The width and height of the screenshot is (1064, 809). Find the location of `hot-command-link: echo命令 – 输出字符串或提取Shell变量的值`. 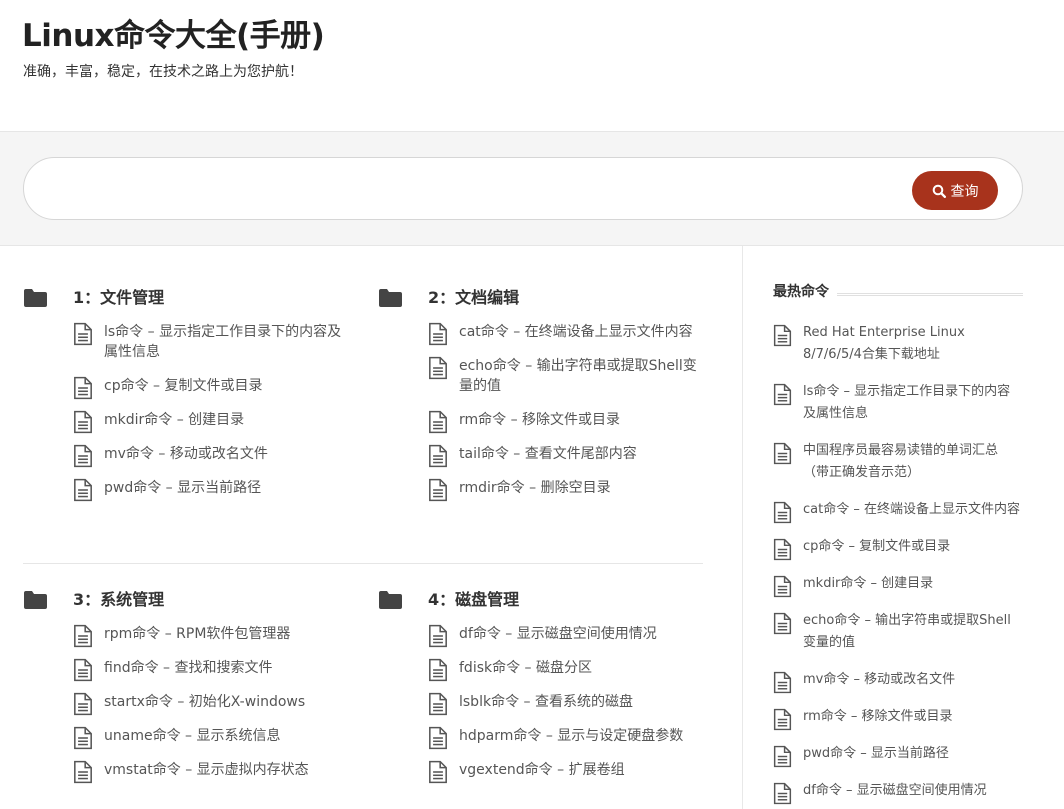

hot-command-link: echo命令 – 输出字符串或提取Shell变量的值 is located at coordinates (907, 631).